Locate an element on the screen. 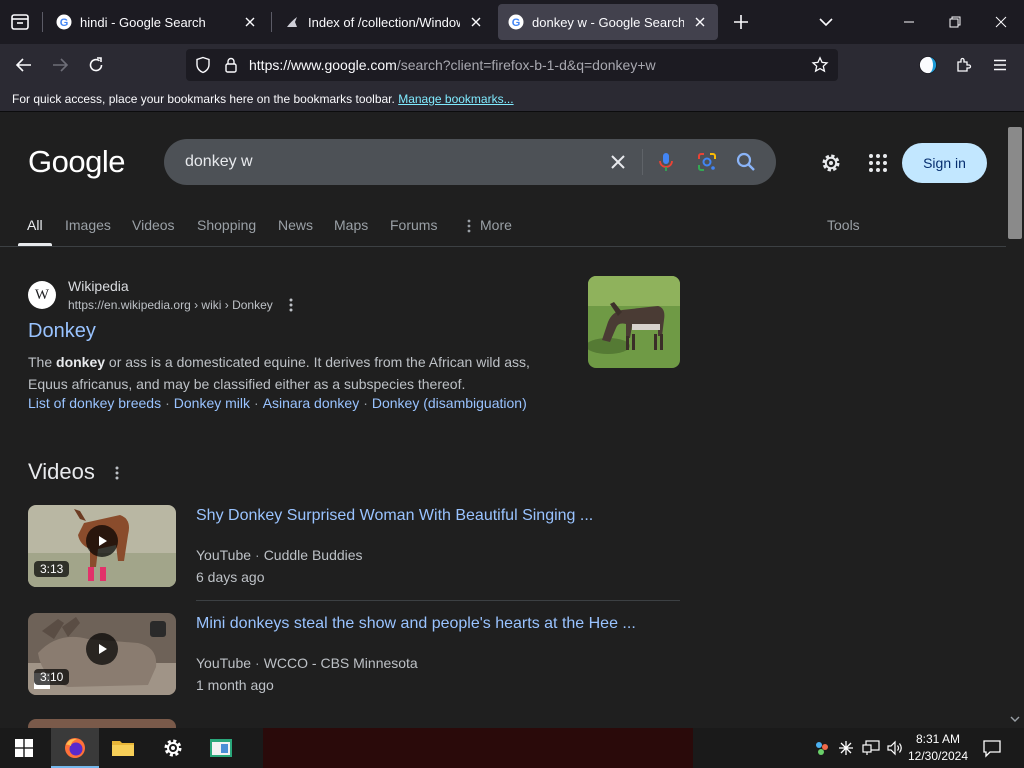 The height and width of the screenshot is (768, 1024). tab-images: Images is located at coordinates (88, 225).